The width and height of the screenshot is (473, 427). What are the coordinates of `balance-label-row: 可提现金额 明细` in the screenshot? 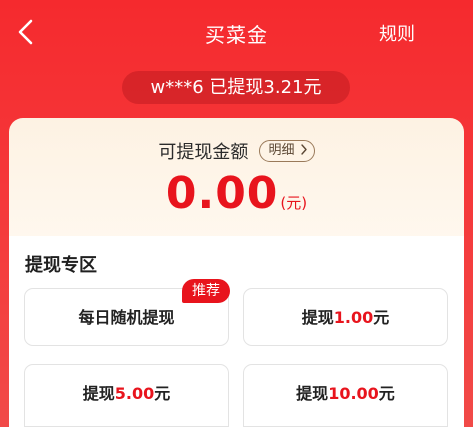 It's located at (236, 151).